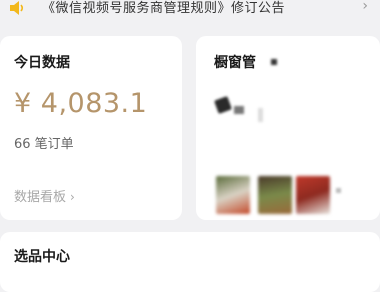 This screenshot has height=292, width=380. I want to click on notice-text: 《微信视频号服务商管理规则》修订公告, so click(163, 8).